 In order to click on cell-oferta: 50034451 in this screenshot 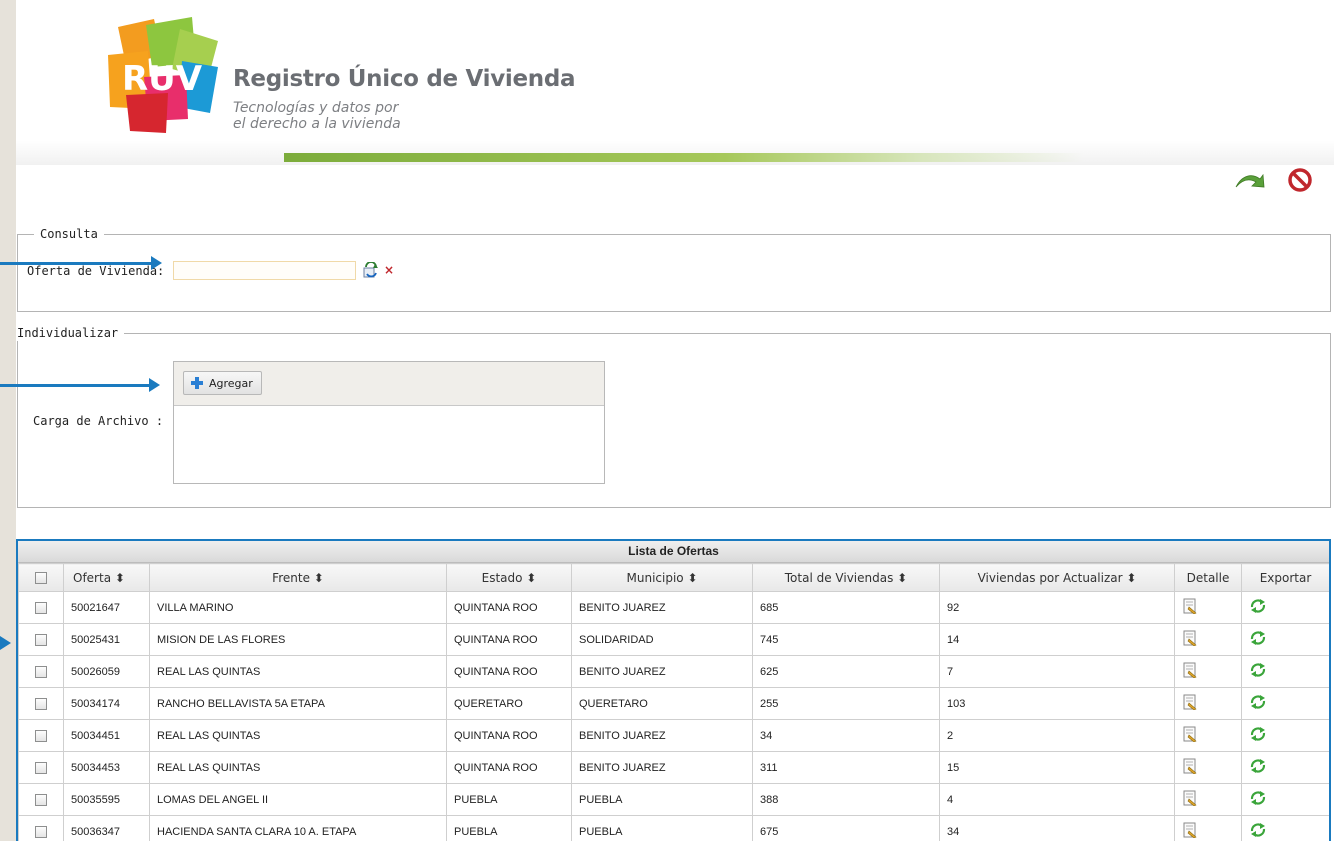, I will do `click(106, 735)`.